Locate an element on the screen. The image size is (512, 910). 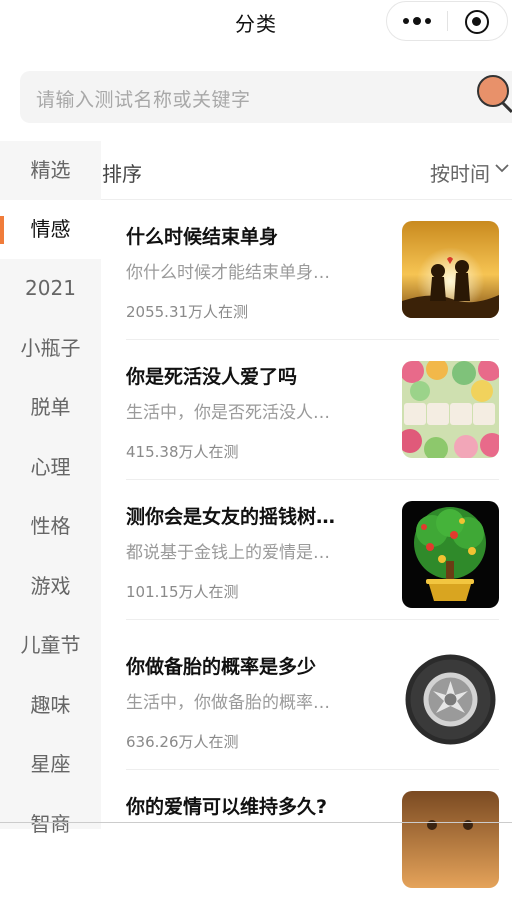
item-participants: 636.26万人在测 is located at coordinates (182, 742).